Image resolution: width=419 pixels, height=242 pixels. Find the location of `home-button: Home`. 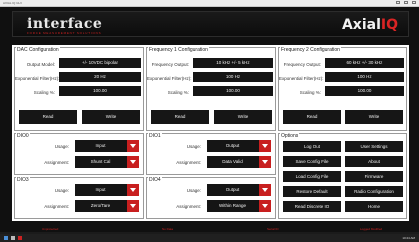

home-button: Home is located at coordinates (374, 206).